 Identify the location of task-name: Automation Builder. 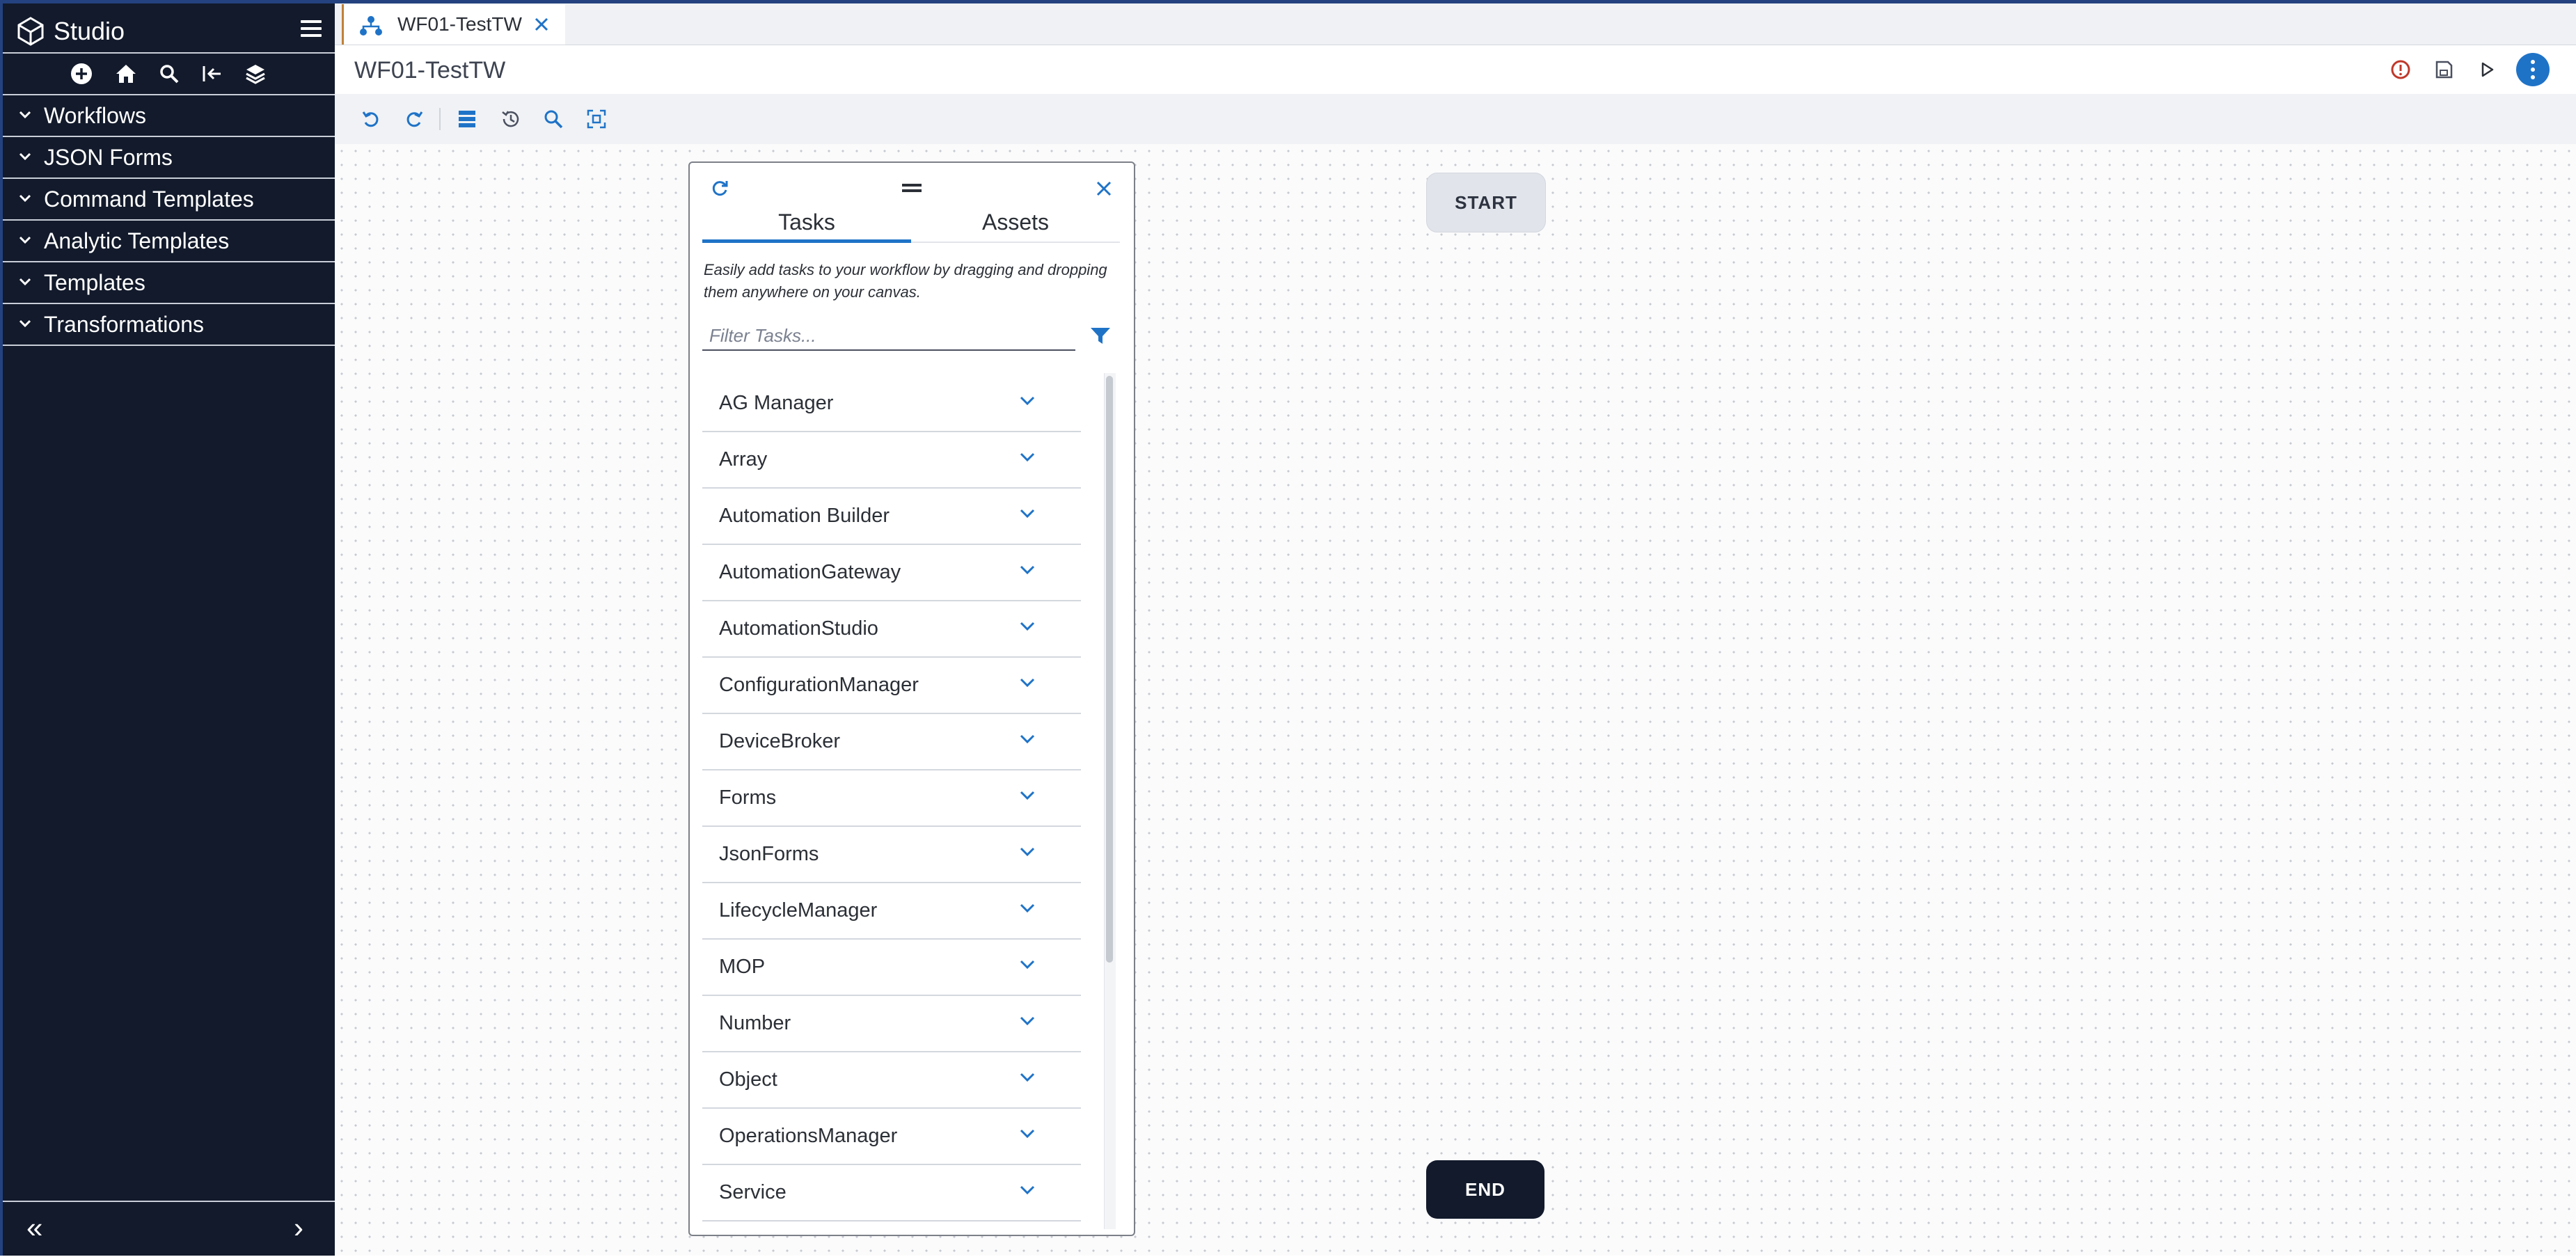
(804, 516).